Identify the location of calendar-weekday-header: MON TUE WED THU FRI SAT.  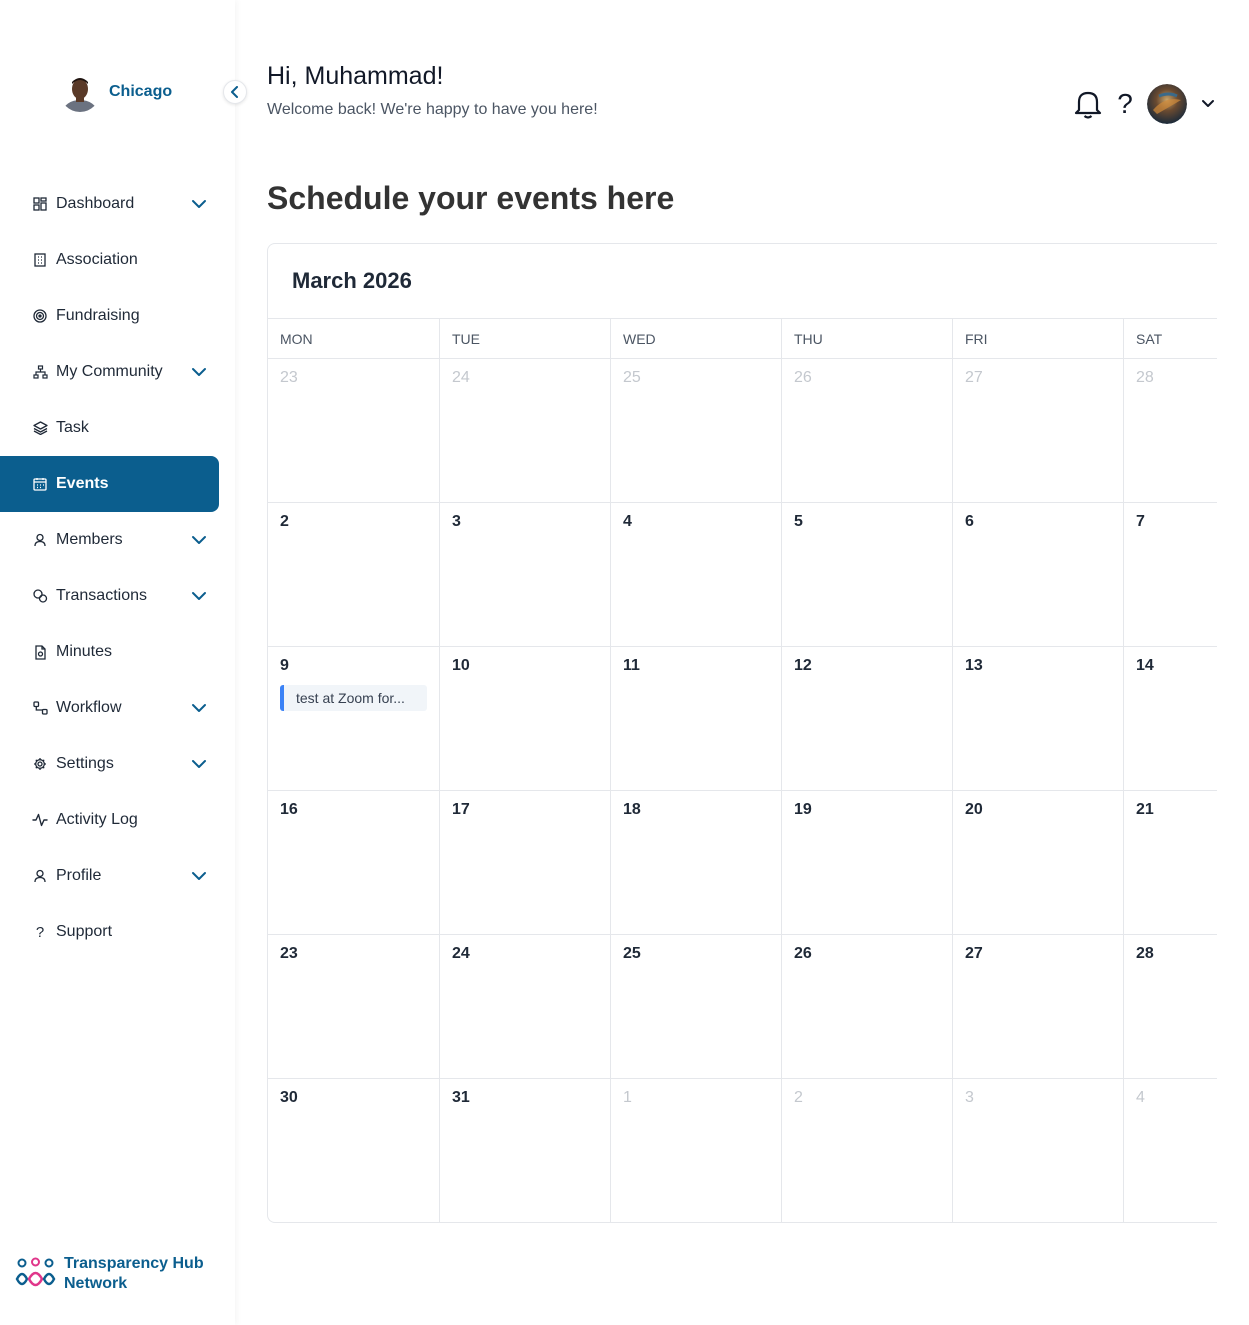
(742, 339).